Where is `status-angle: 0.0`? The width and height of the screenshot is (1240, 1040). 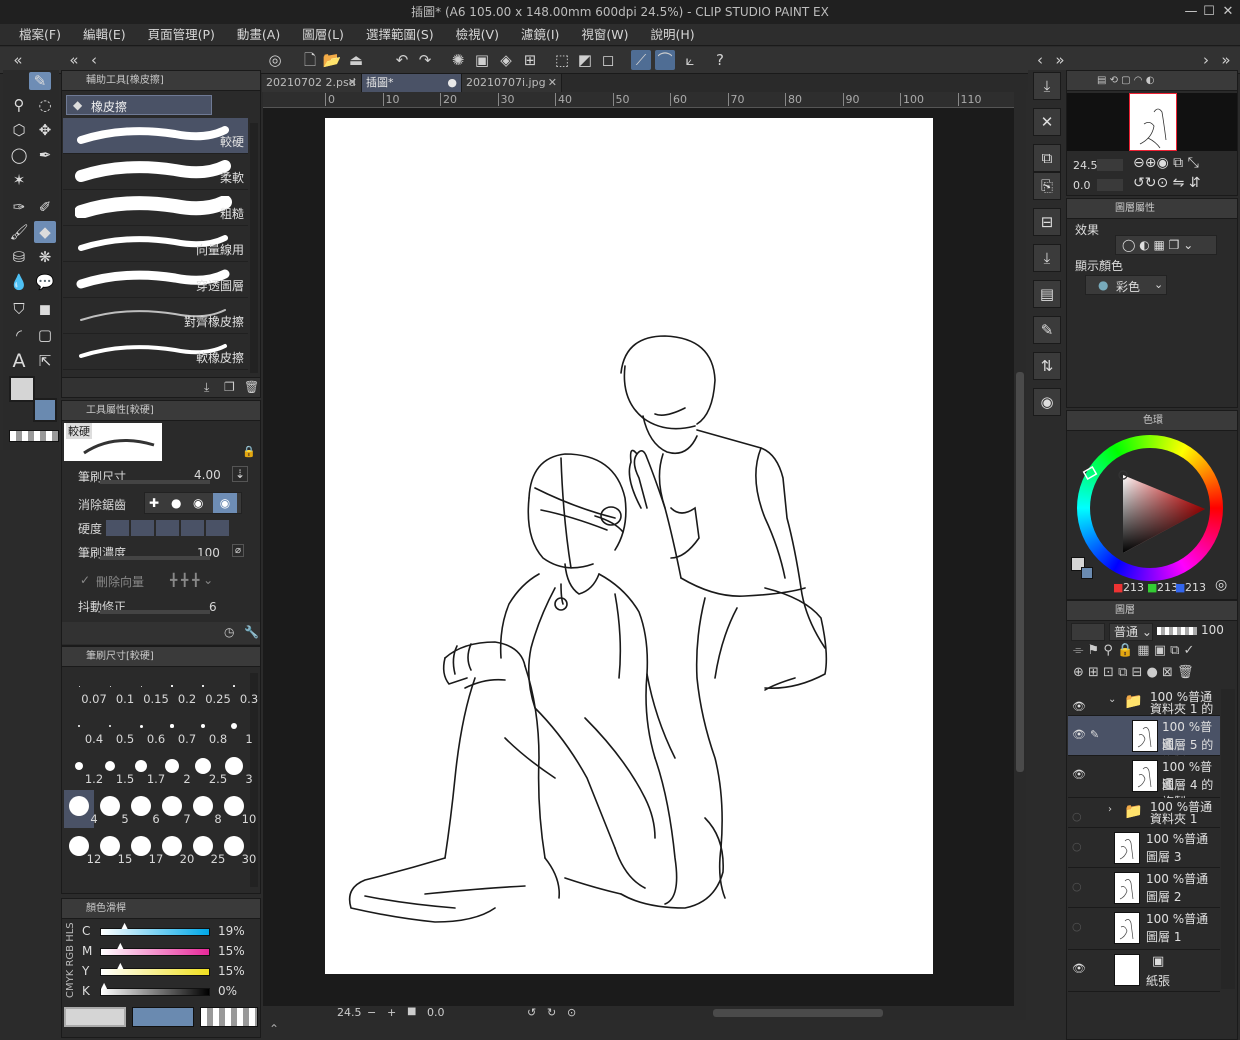 status-angle: 0.0 is located at coordinates (436, 1012).